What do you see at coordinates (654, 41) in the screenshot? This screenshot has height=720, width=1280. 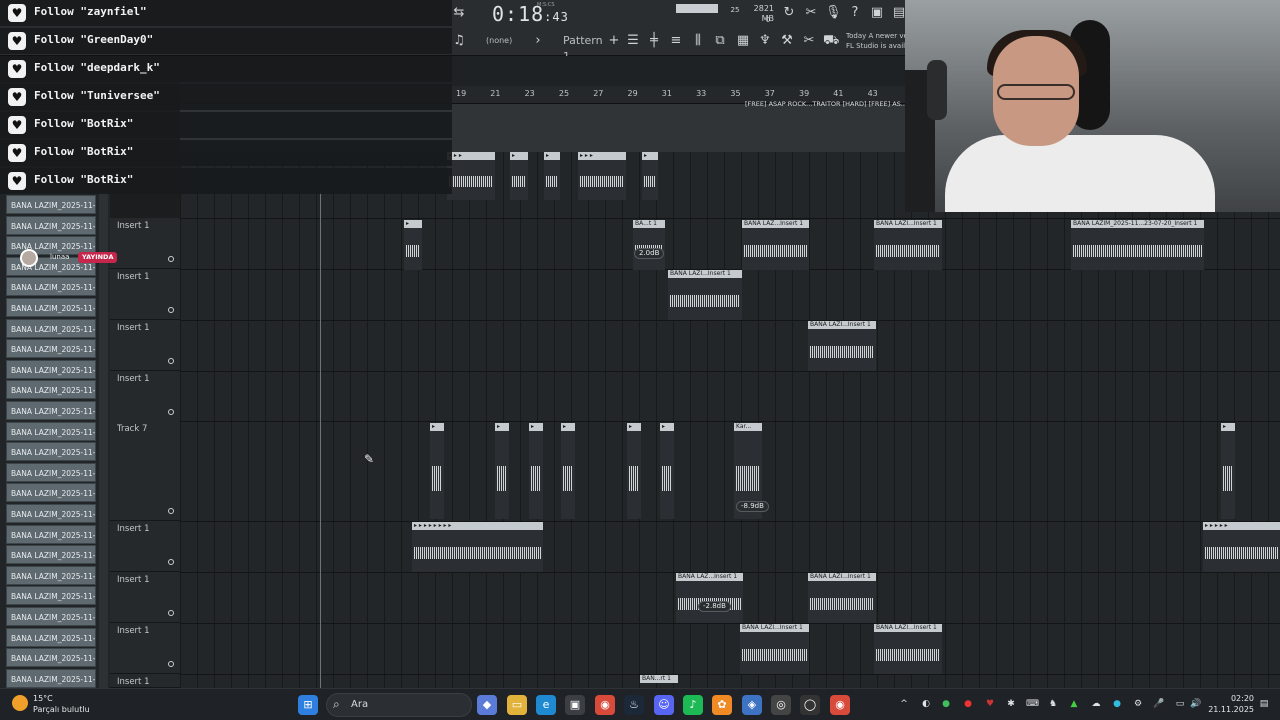 I see `piano-roll-icon: ╪` at bounding box center [654, 41].